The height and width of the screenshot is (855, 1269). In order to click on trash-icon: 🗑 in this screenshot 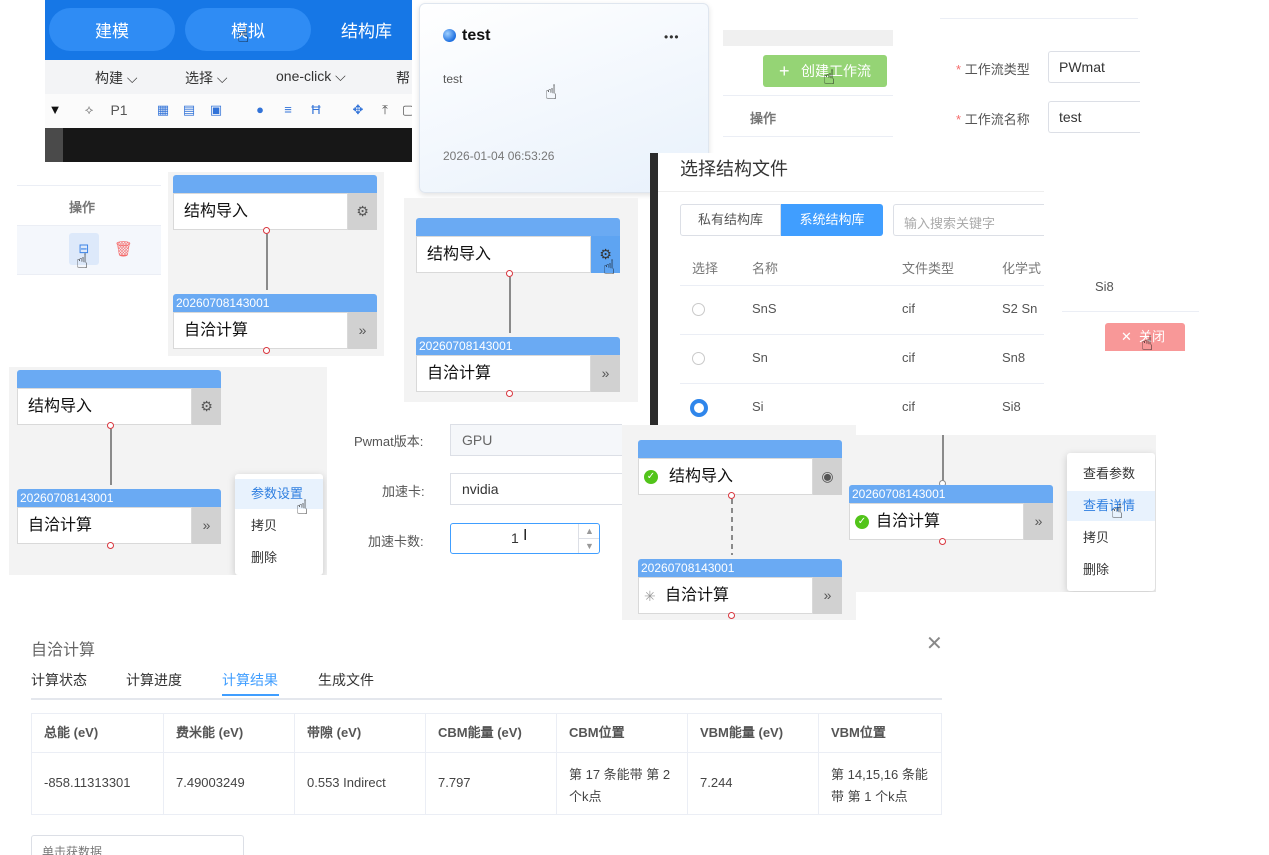, I will do `click(123, 249)`.